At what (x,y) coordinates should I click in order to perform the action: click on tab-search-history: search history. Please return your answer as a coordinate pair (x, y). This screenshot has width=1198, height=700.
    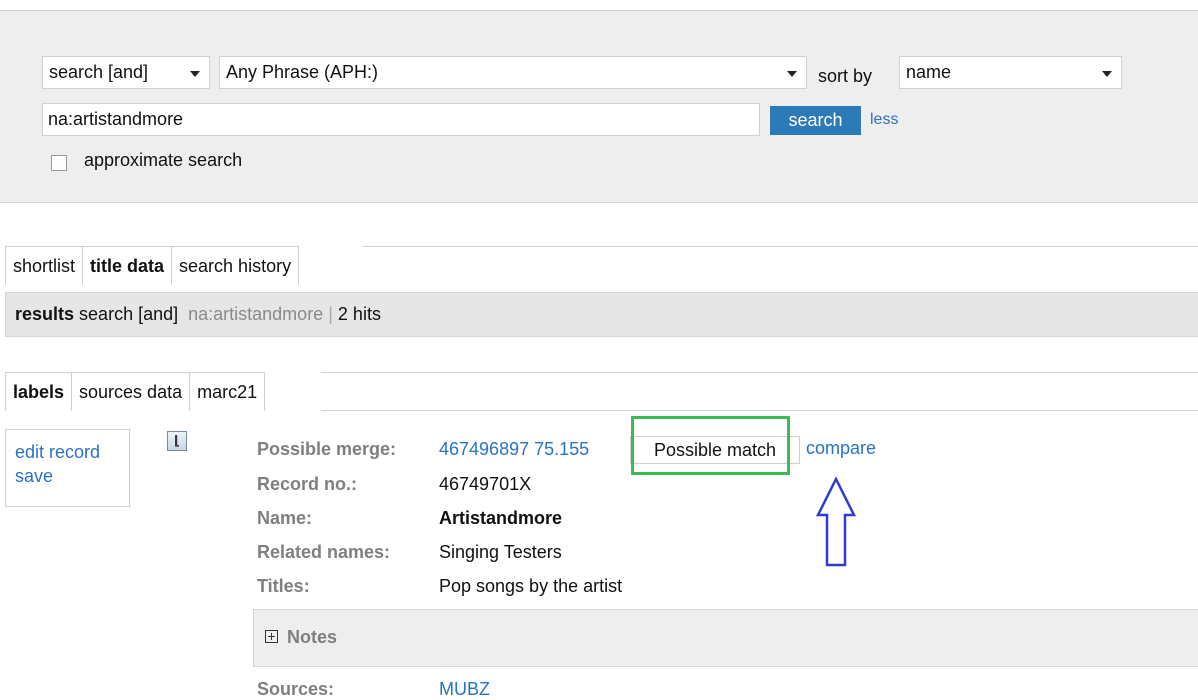
    Looking at the image, I should click on (236, 266).